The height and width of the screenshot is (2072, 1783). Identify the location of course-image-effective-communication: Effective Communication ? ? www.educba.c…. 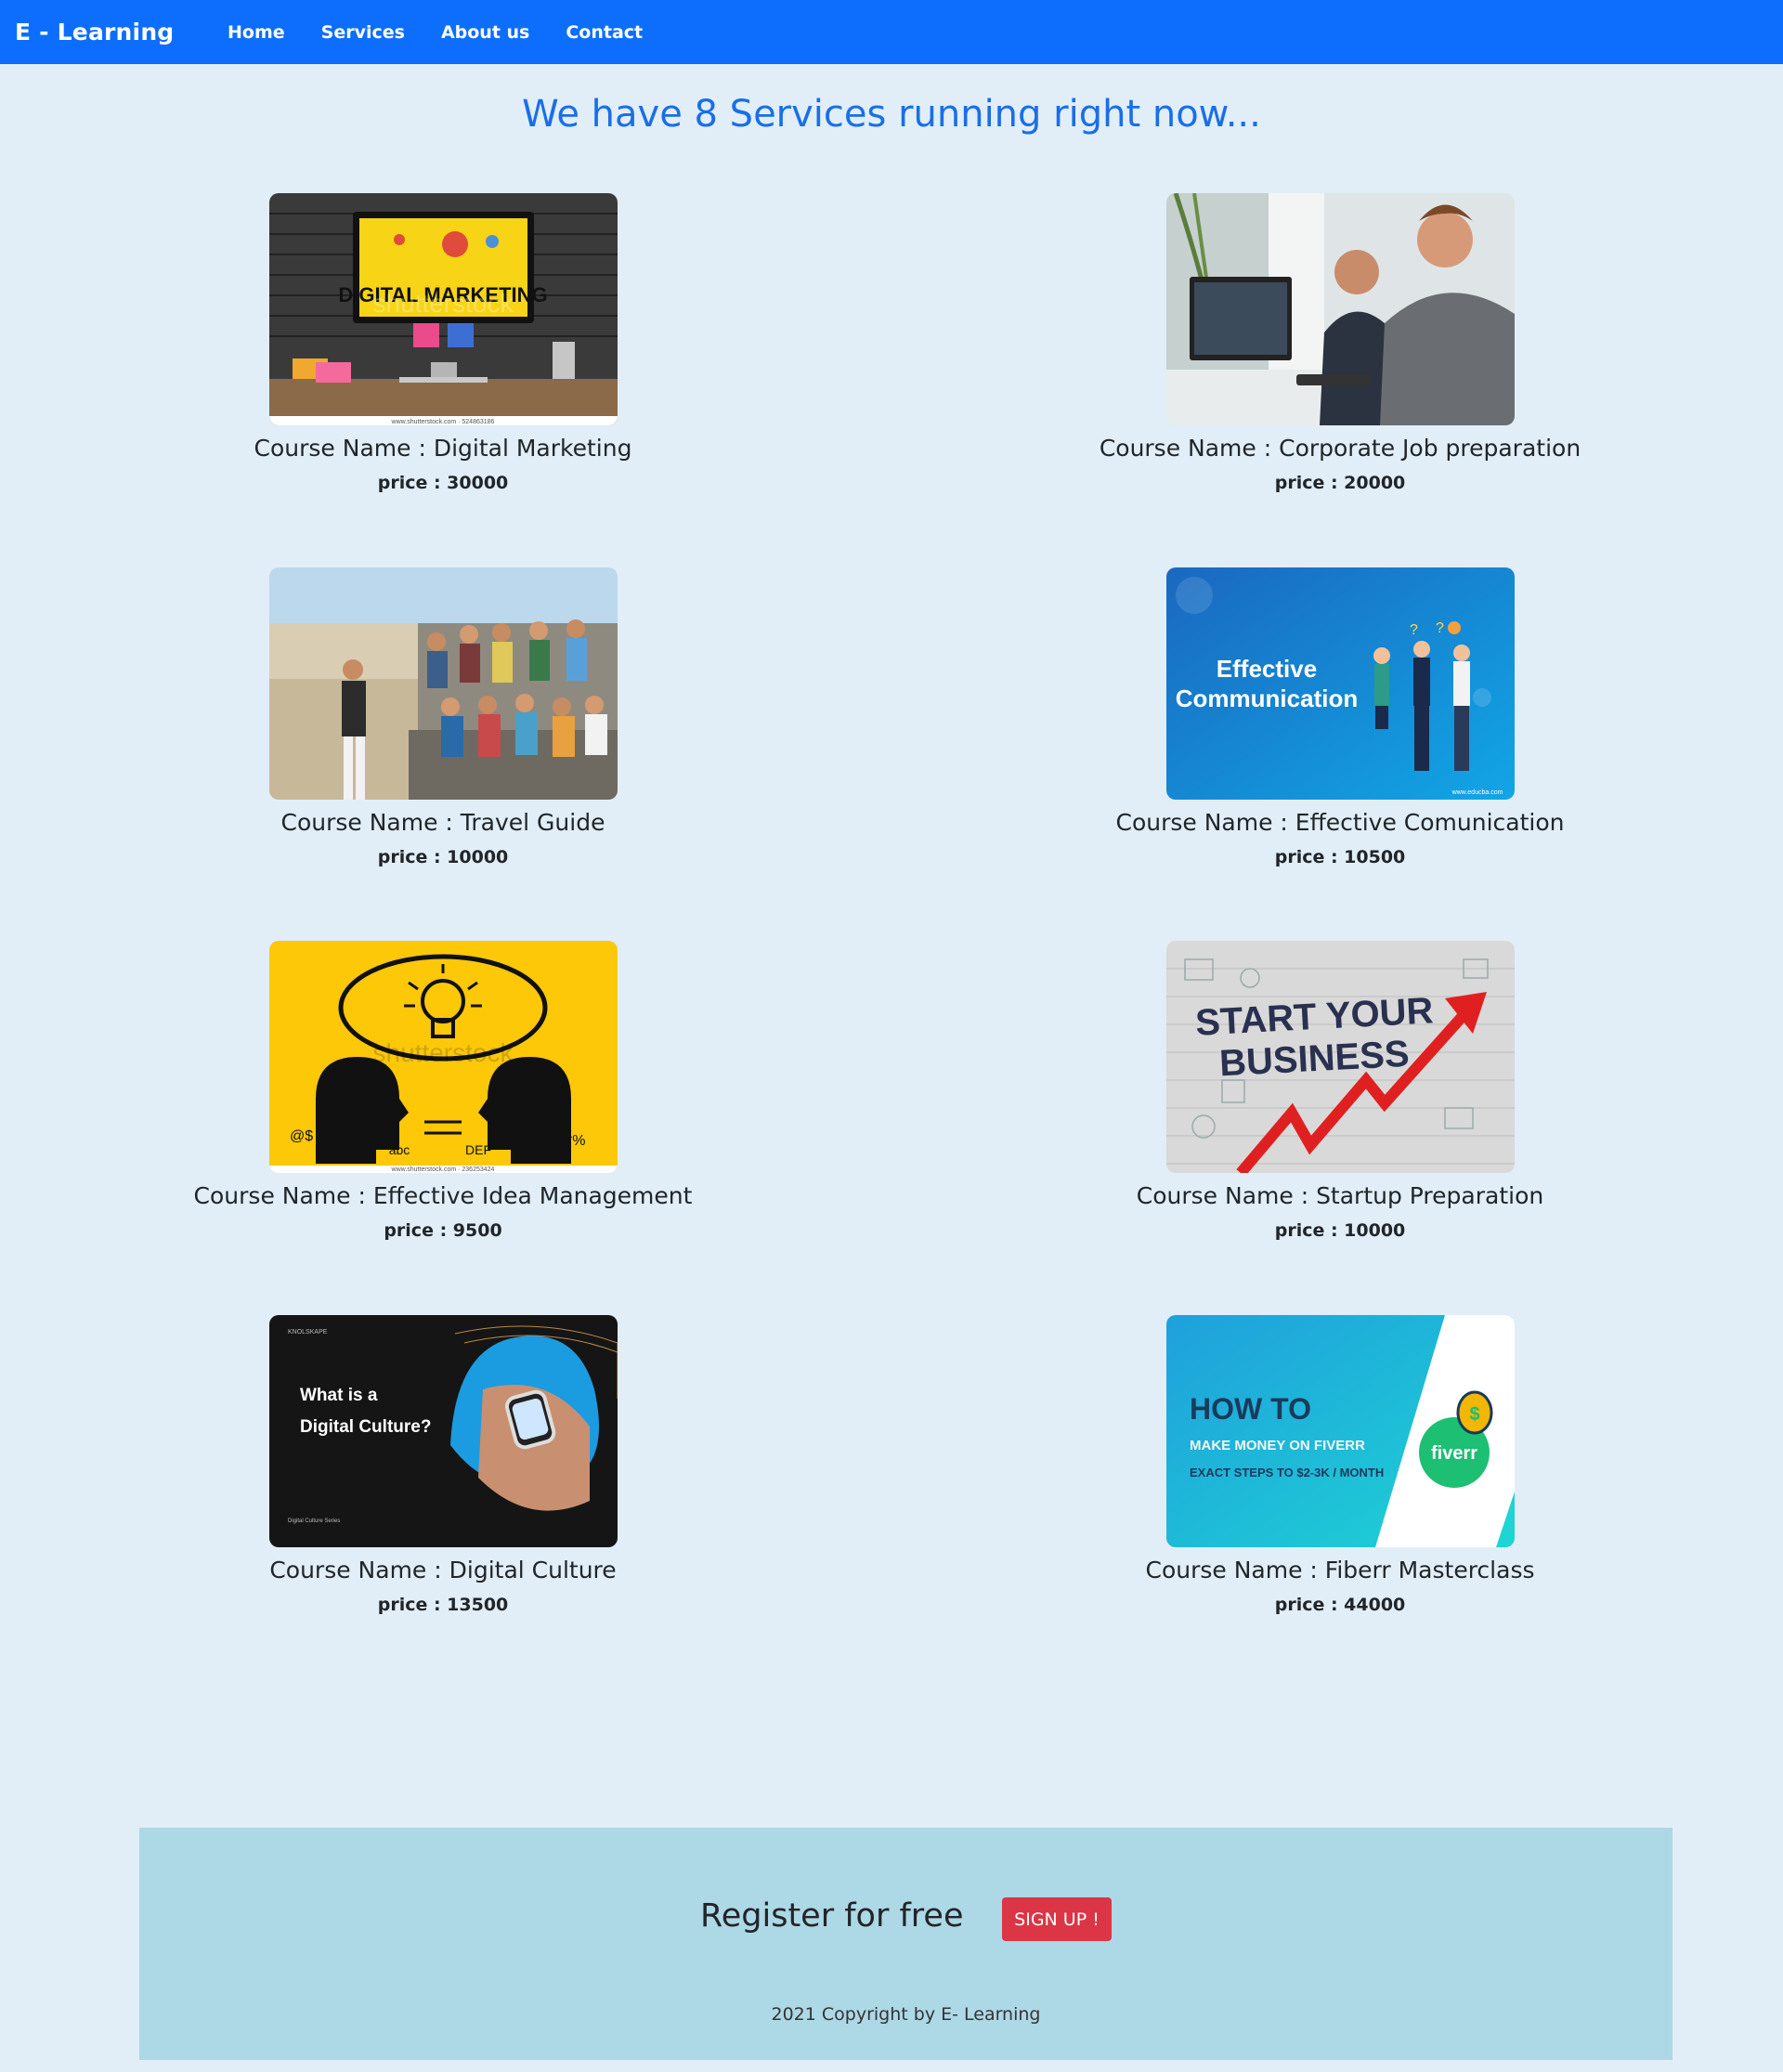
(1340, 683).